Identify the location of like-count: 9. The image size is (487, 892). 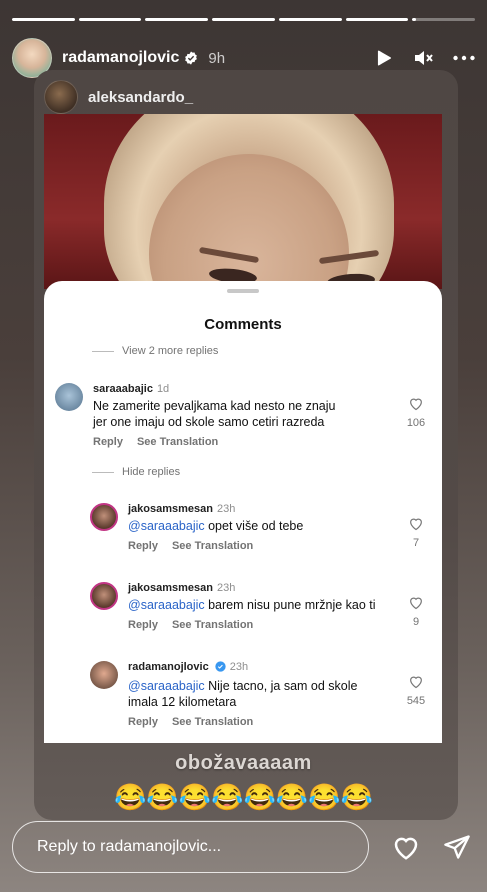
(416, 622).